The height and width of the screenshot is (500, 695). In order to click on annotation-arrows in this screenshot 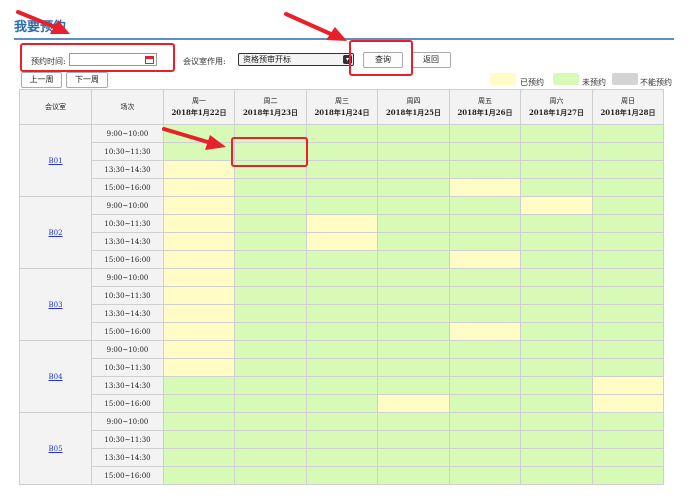, I will do `click(181, 80)`.